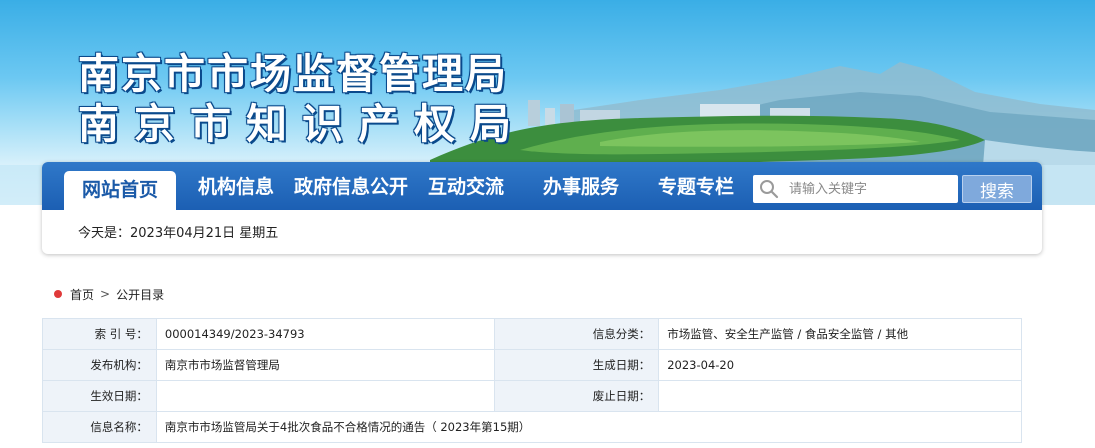  What do you see at coordinates (99, 334) in the screenshot?
I see `index-number-label: 索 引 号：` at bounding box center [99, 334].